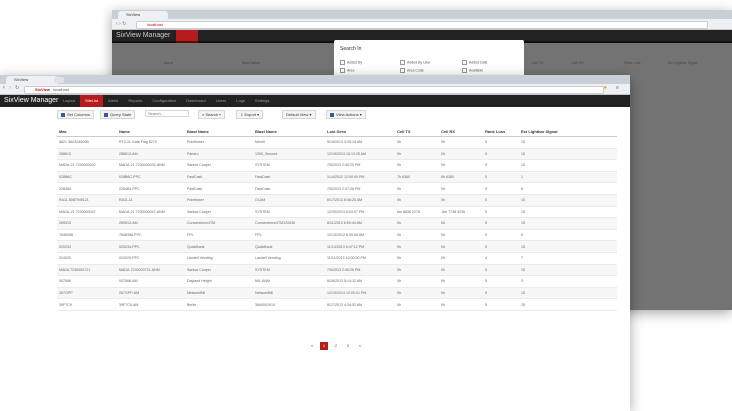 The image size is (732, 411). Describe the element at coordinates (289, 246) in the screenshot. I see `table-cell: QuickBank` at that location.